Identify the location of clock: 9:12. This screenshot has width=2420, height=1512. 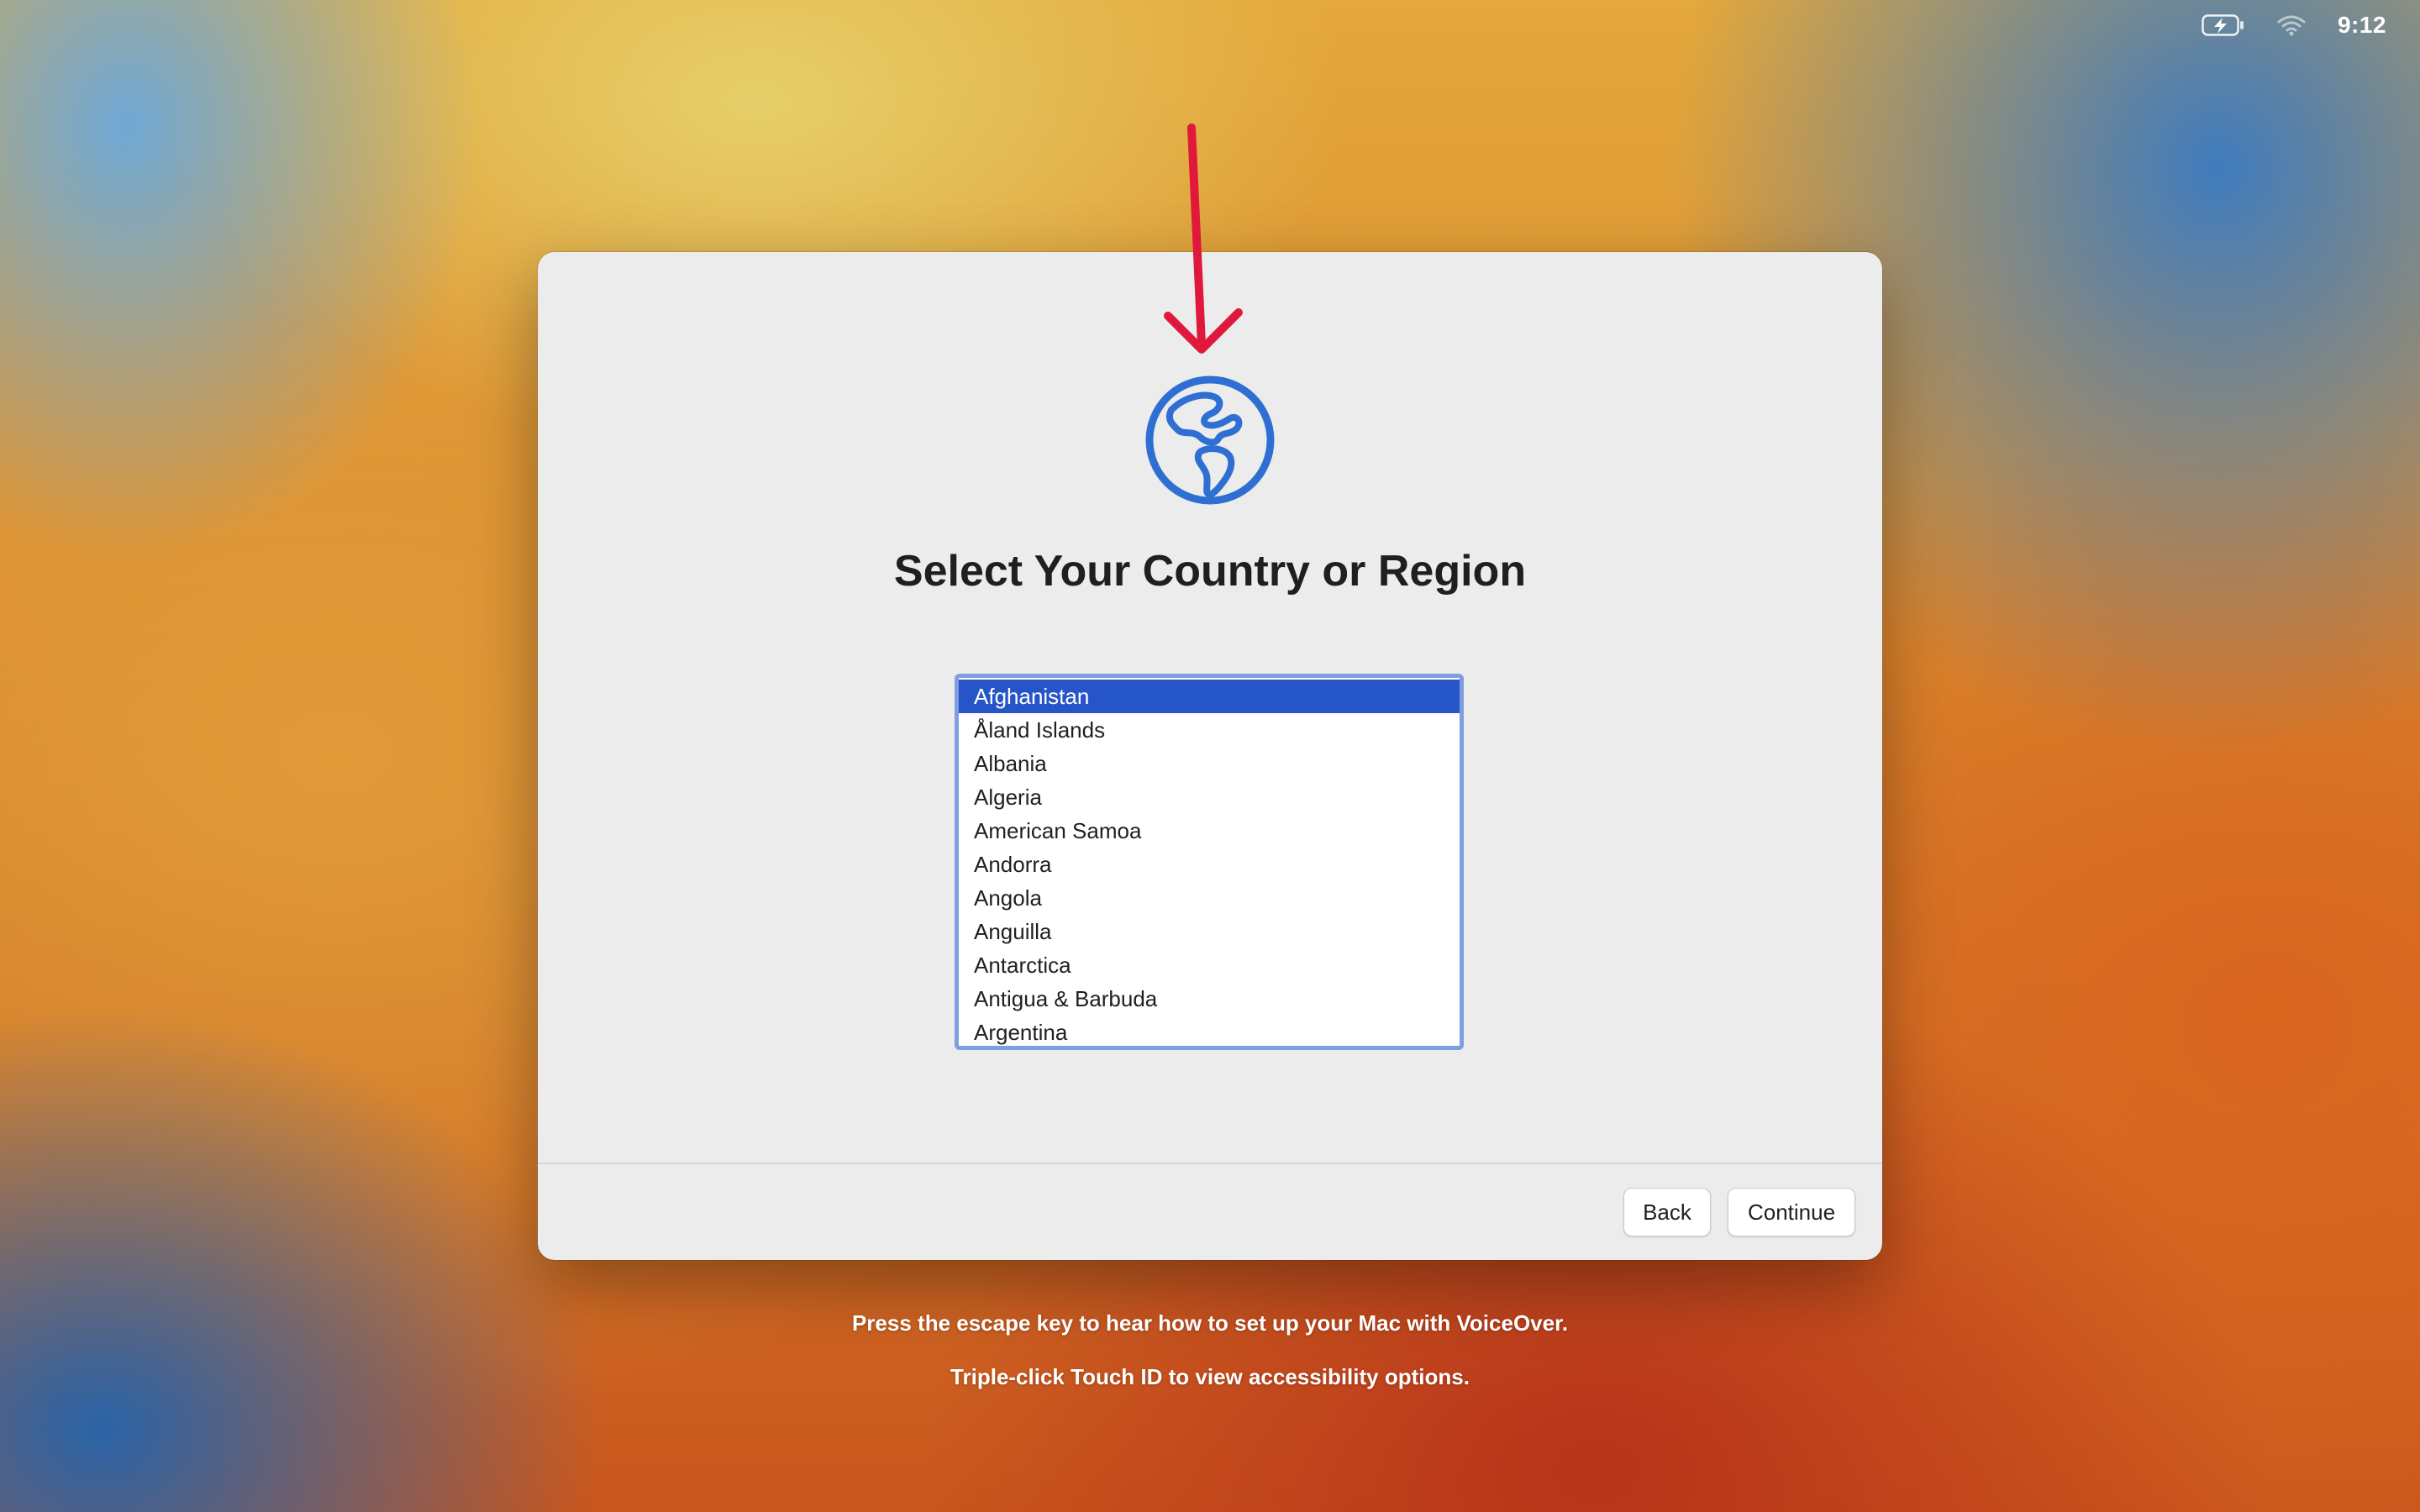
(2362, 25).